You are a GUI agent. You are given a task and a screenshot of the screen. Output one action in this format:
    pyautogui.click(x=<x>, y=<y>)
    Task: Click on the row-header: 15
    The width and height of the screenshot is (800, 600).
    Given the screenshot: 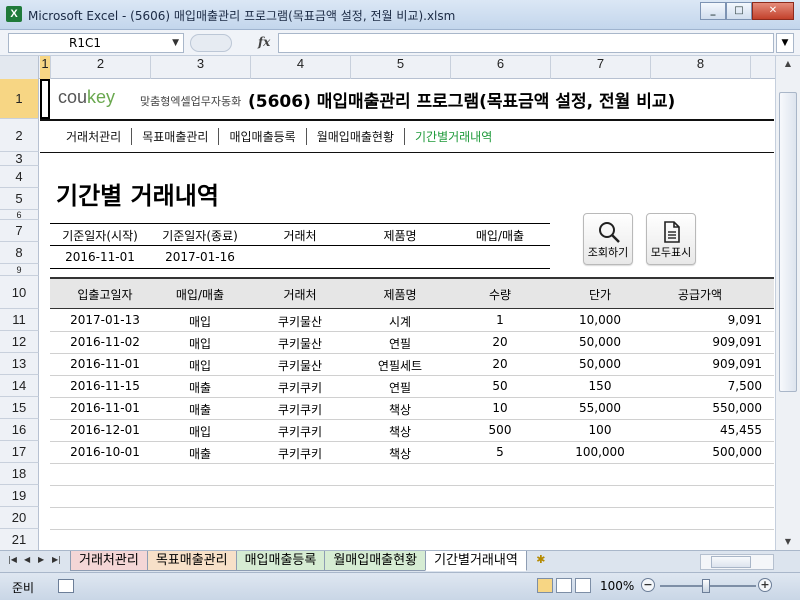 What is the action you would take?
    pyautogui.click(x=19, y=408)
    